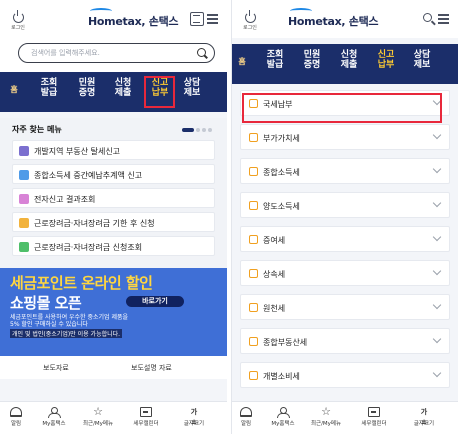 This screenshot has height=434, width=458. Describe the element at coordinates (374, 424) in the screenshot. I see `tab-label: 세무캘린더` at that location.